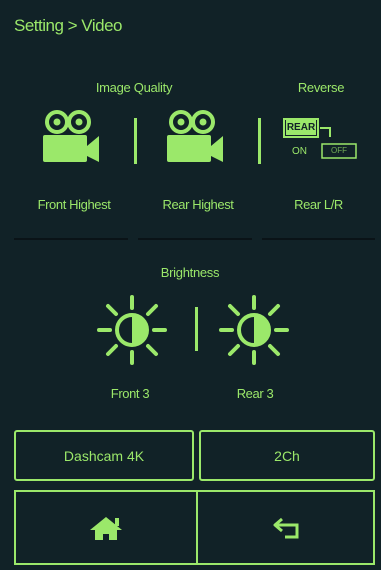  Describe the element at coordinates (193, 138) in the screenshot. I see `rear-camera-icon` at that location.